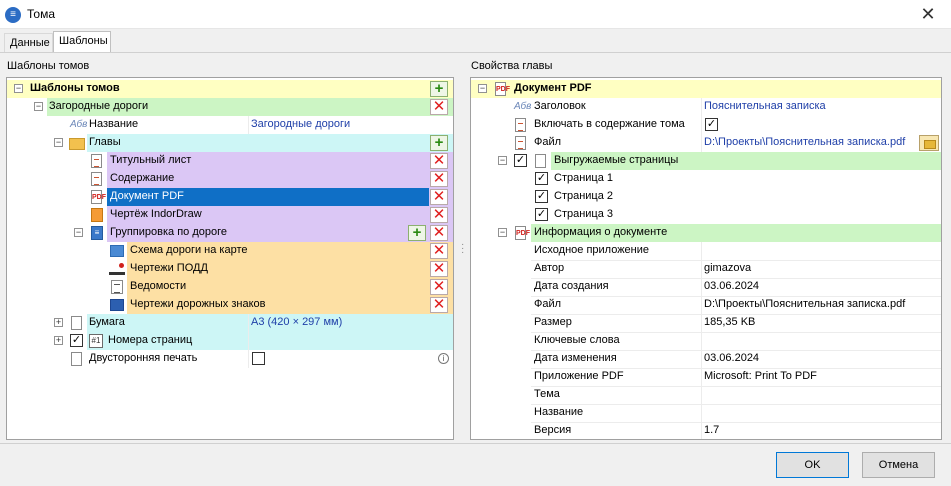 The height and width of the screenshot is (486, 951). What do you see at coordinates (198, 304) in the screenshot?
I see `group-item-label: Чертежи дорожных знаков` at bounding box center [198, 304].